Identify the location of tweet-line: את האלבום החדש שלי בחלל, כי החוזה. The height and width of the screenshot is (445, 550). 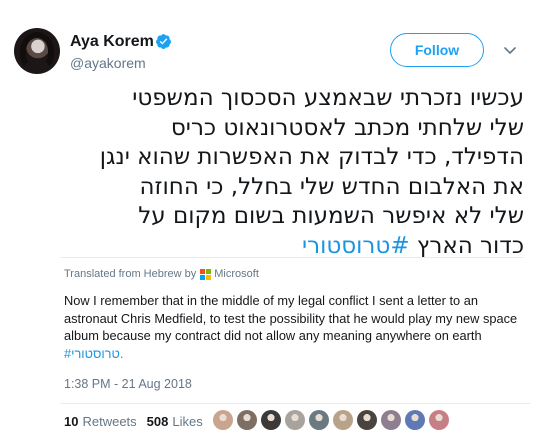
(331, 186).